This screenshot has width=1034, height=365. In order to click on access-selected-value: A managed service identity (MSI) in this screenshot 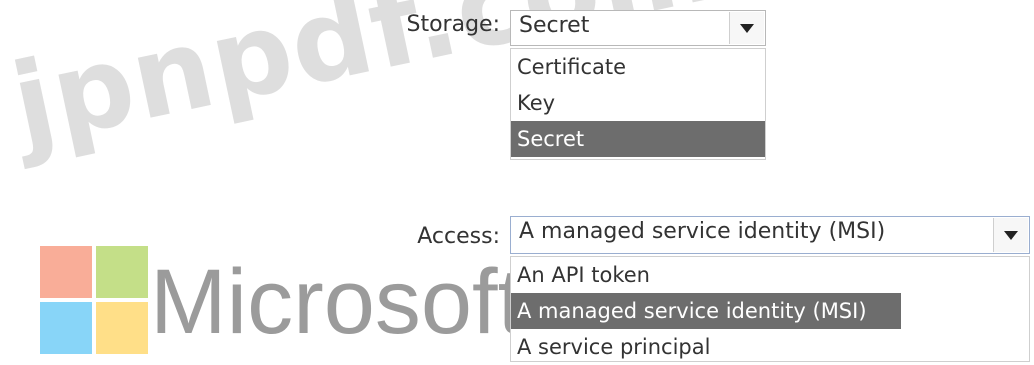, I will do `click(702, 231)`.